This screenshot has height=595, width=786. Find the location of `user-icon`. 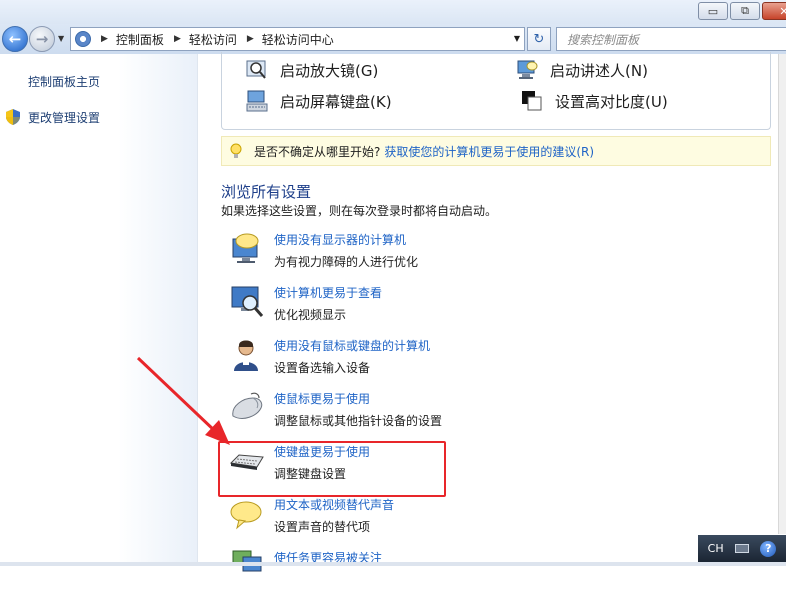

user-icon is located at coordinates (246, 355).